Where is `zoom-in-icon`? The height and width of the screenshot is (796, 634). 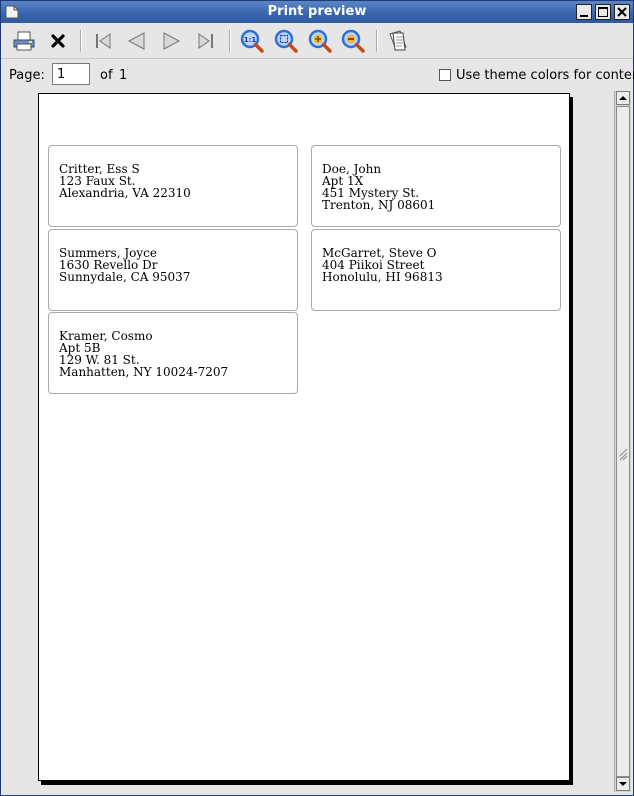
zoom-in-icon is located at coordinates (320, 41).